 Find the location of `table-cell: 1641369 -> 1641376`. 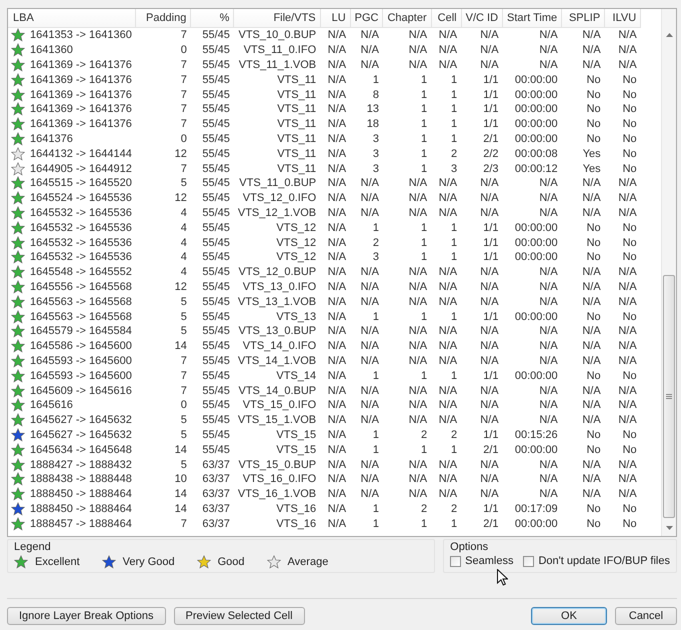

table-cell: 1641369 -> 1641376 is located at coordinates (81, 124).